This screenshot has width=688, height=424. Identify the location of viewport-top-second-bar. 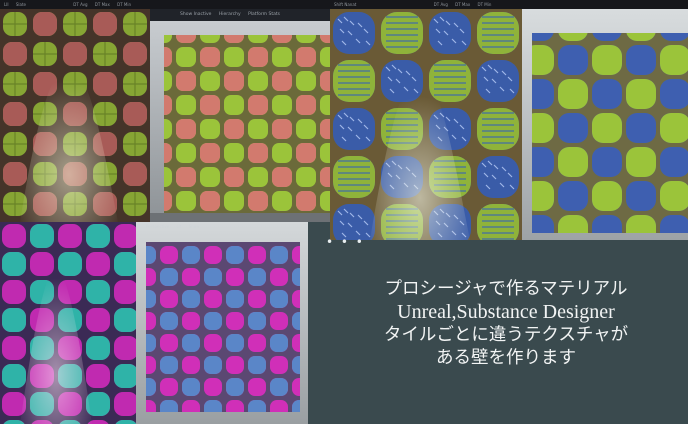
(240, 4).